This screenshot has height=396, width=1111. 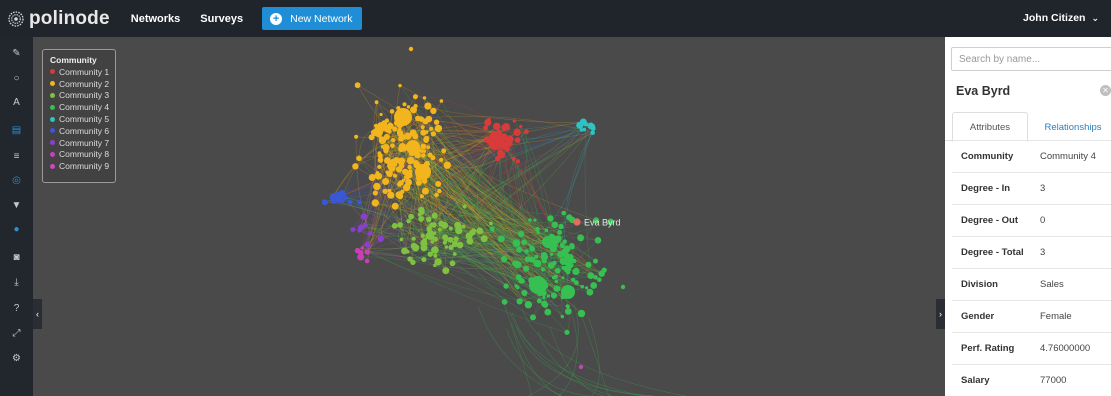 I want to click on nav-networks: Networks, so click(x=156, y=19).